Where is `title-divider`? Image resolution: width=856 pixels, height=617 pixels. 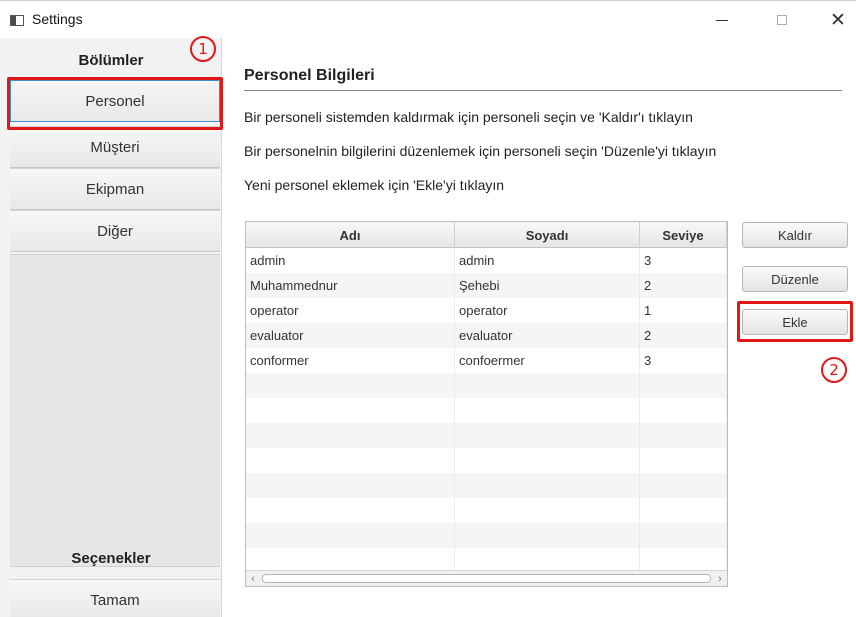 title-divider is located at coordinates (543, 90).